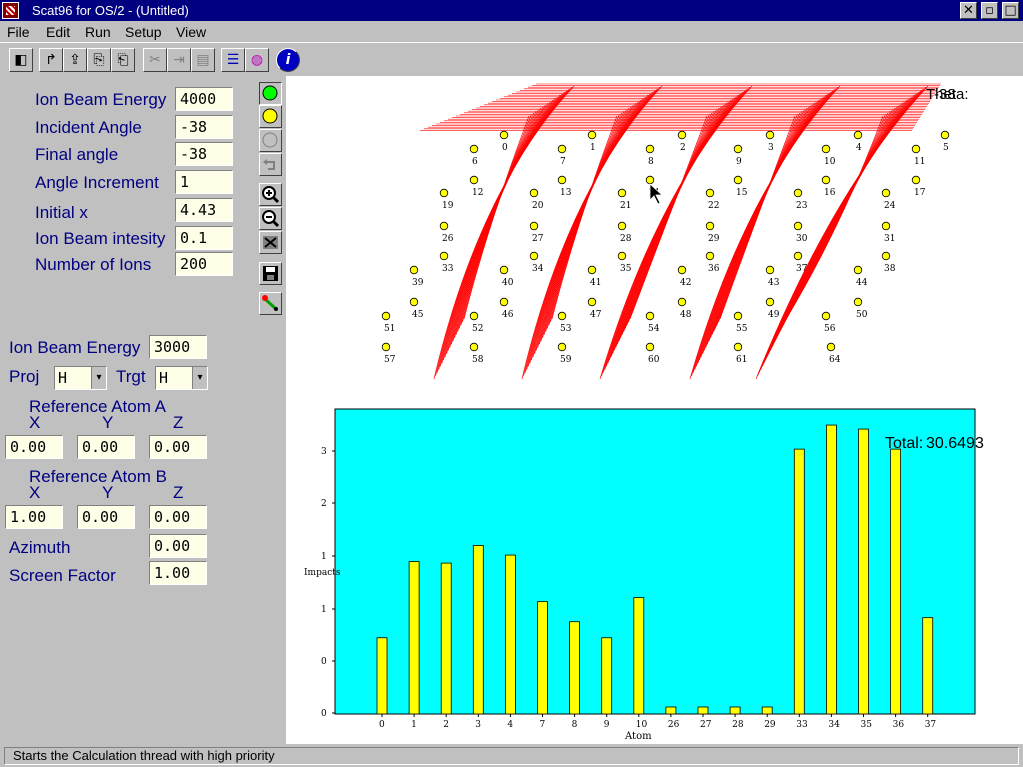  Describe the element at coordinates (131, 376) in the screenshot. I see `trgt-label: Trgt` at that location.